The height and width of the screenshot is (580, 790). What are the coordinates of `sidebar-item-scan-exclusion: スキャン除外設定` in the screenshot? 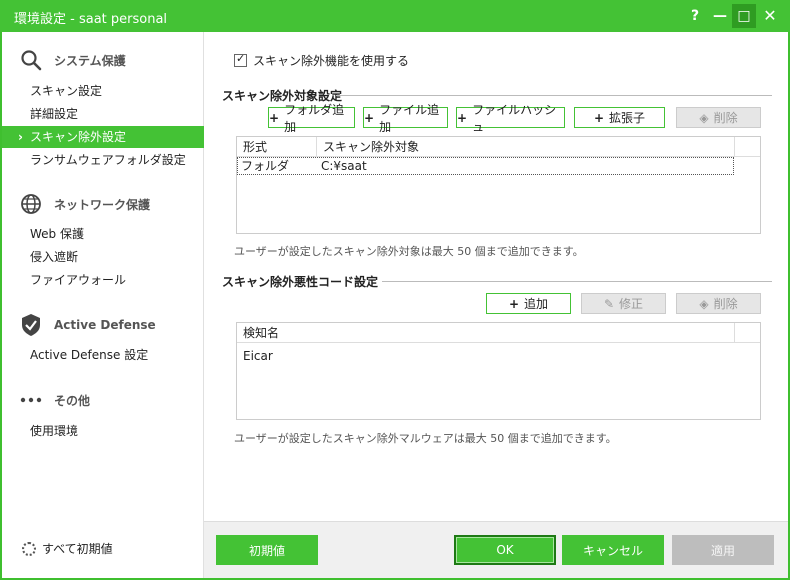 It's located at (103, 137).